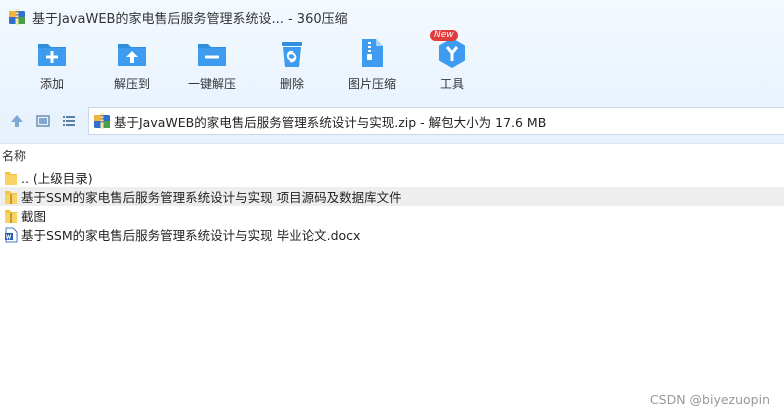 This screenshot has width=784, height=417. Describe the element at coordinates (11, 234) in the screenshot. I see `word-document-icon` at that location.